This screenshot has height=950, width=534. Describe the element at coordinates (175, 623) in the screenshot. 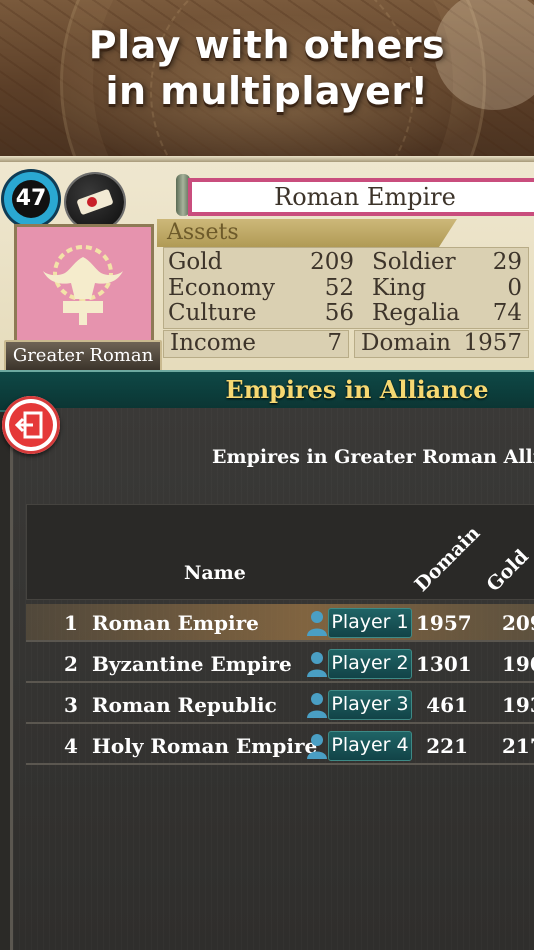

I see `row-empire-name: Roman Empire` at that location.